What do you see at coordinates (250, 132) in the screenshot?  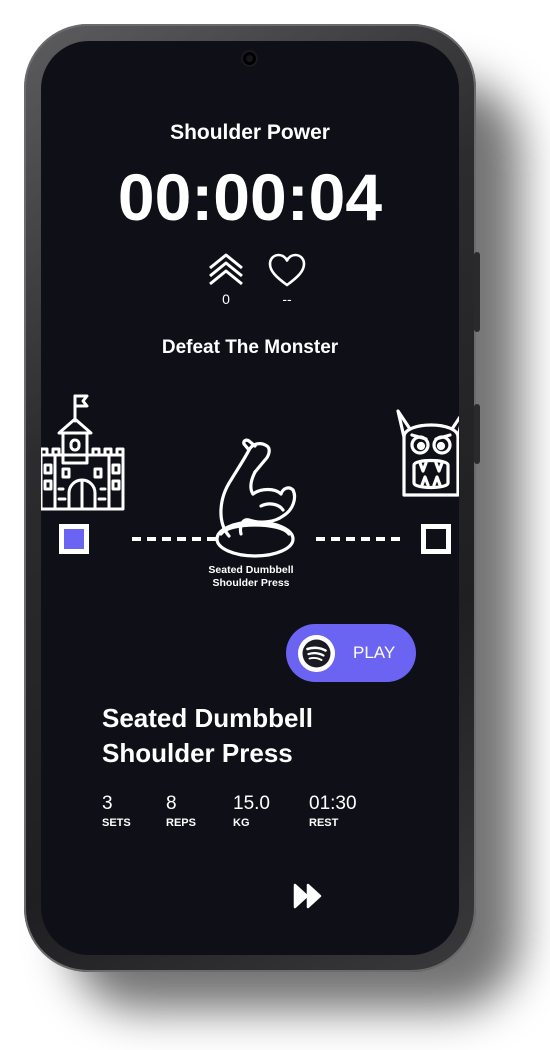 I see `workout-title: Shoulder Power` at bounding box center [250, 132].